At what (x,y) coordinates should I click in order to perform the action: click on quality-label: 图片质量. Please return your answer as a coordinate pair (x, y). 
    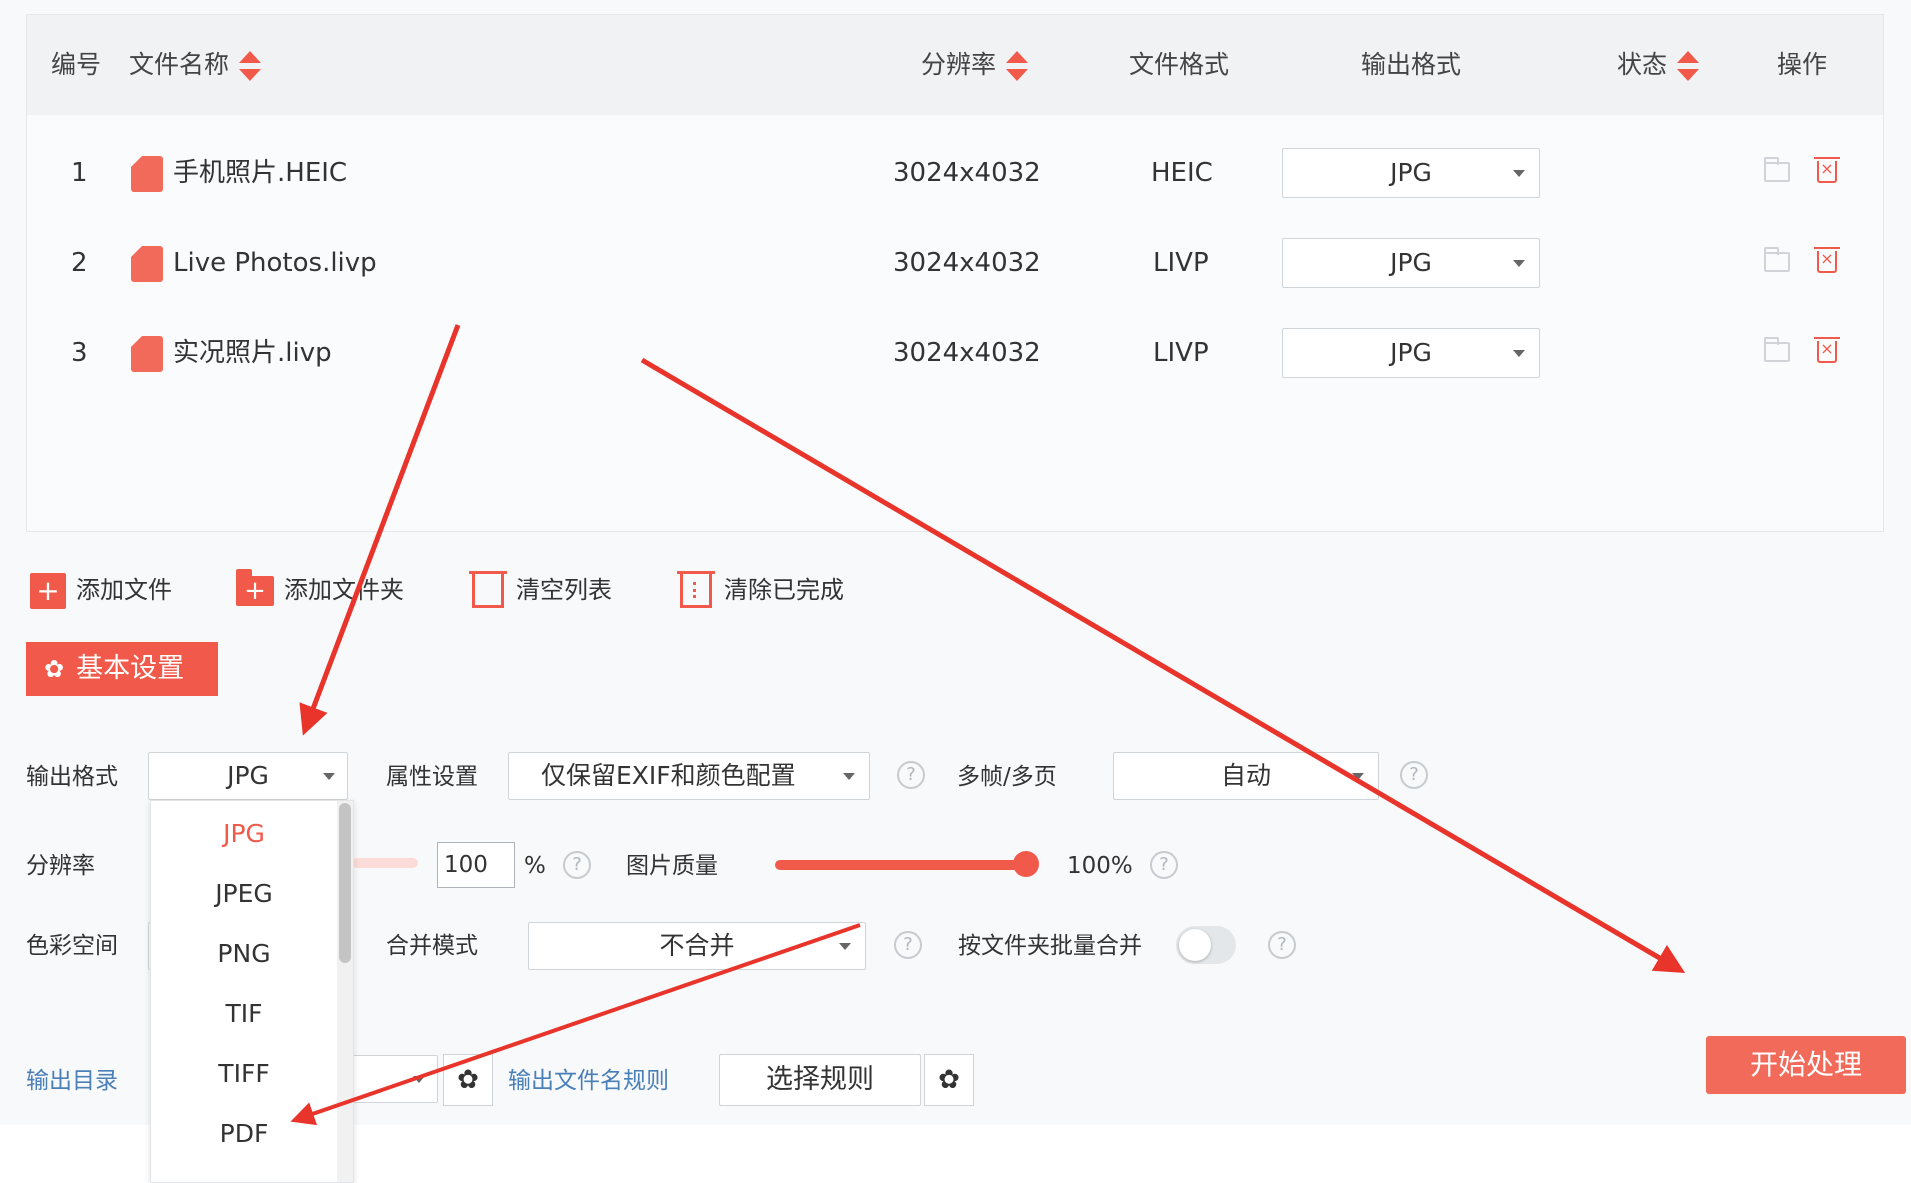
    Looking at the image, I should click on (672, 866).